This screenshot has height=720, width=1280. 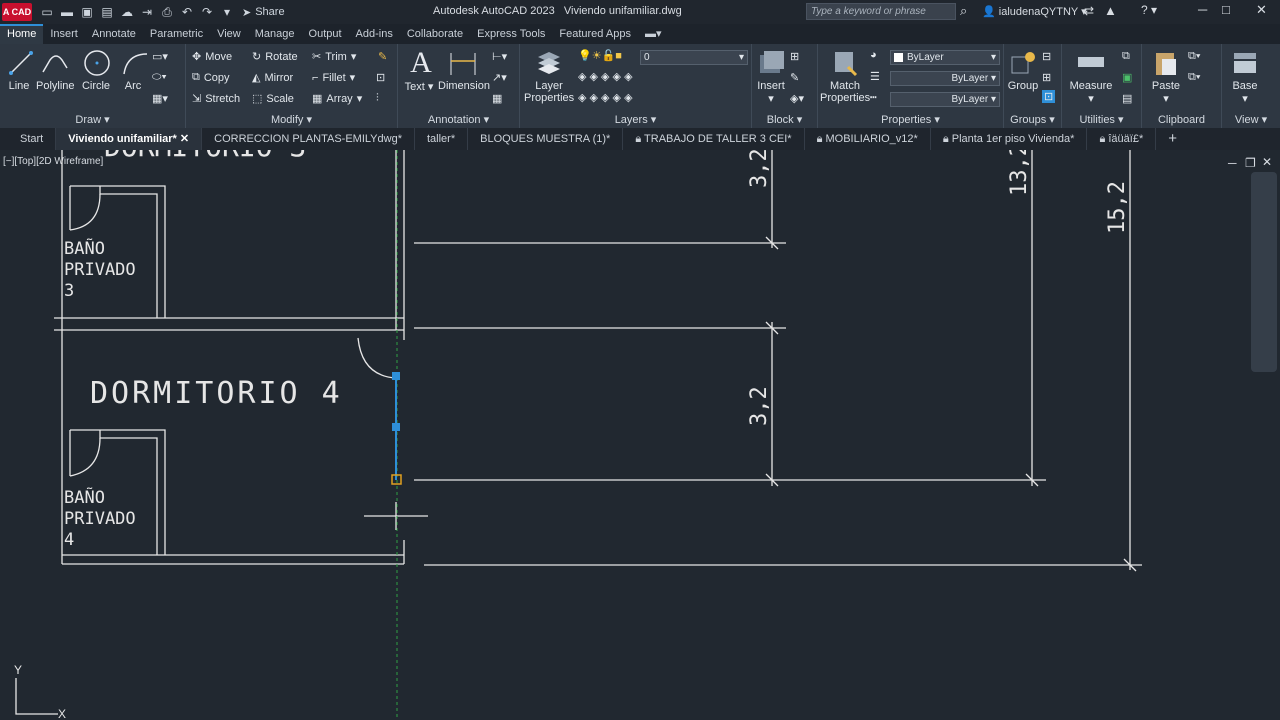 I want to click on file-tab: taller*, so click(x=442, y=139).